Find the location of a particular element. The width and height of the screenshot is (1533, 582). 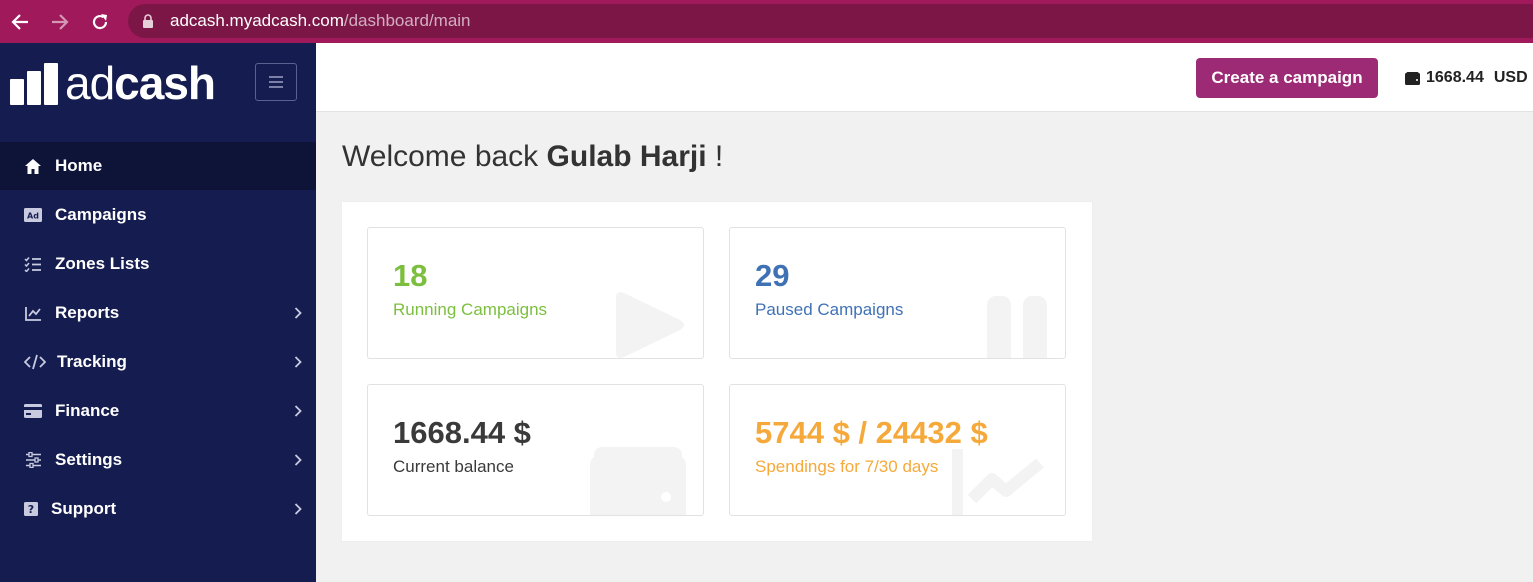

browser-toolbar: adcash.myadcash.com/dashboard/main is located at coordinates (766, 21).